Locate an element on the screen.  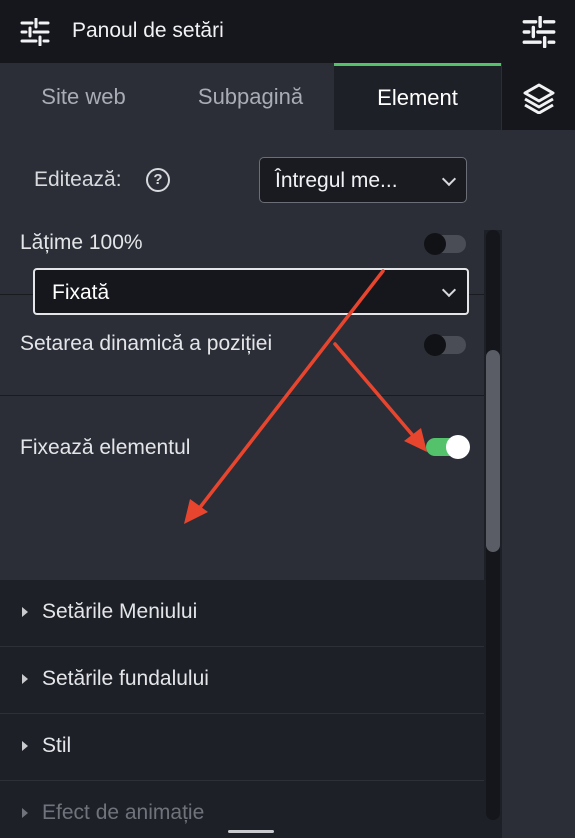
dynamic-position-toggle is located at coordinates (445, 345).